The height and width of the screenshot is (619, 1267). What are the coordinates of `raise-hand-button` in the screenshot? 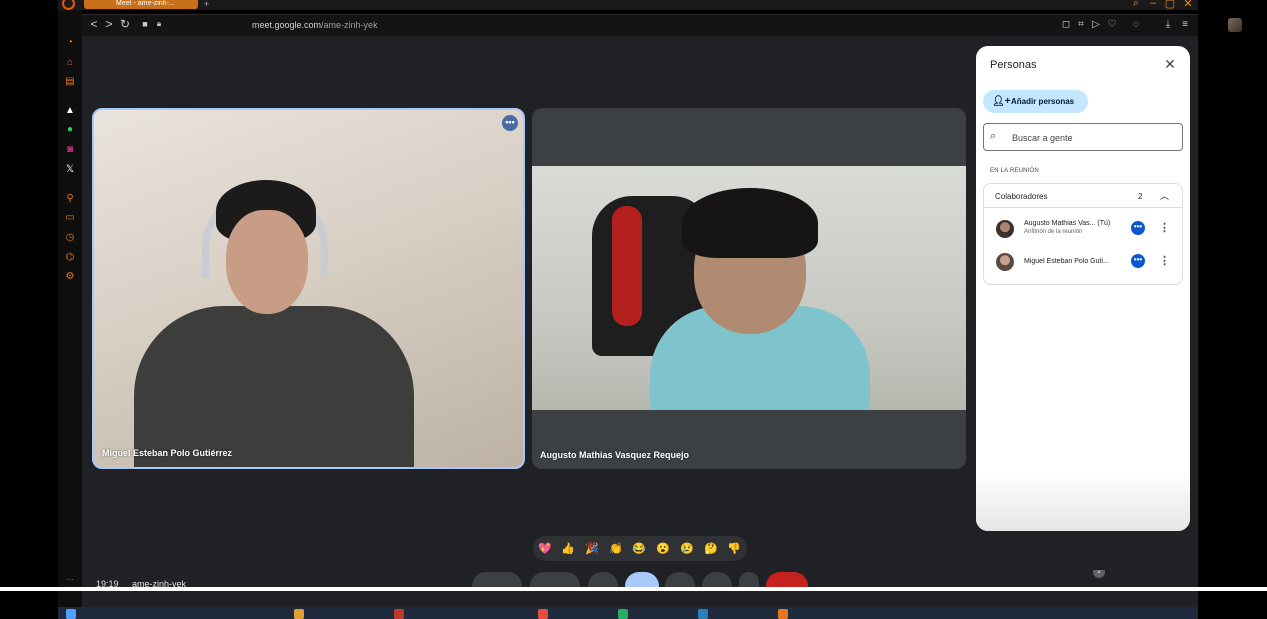 It's located at (717, 579).